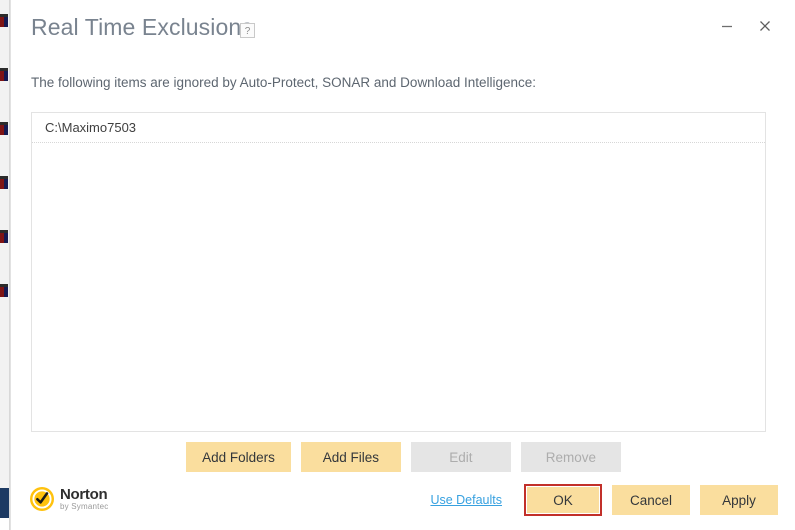 This screenshot has height=530, width=795. What do you see at coordinates (247, 30) in the screenshot?
I see `help-icon: ?` at bounding box center [247, 30].